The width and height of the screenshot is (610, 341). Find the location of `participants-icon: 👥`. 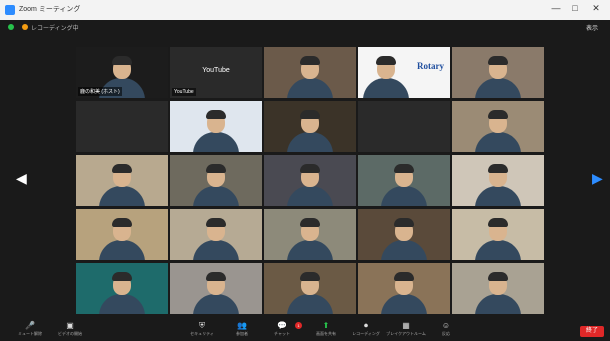

participants-icon: 👥 is located at coordinates (242, 325).